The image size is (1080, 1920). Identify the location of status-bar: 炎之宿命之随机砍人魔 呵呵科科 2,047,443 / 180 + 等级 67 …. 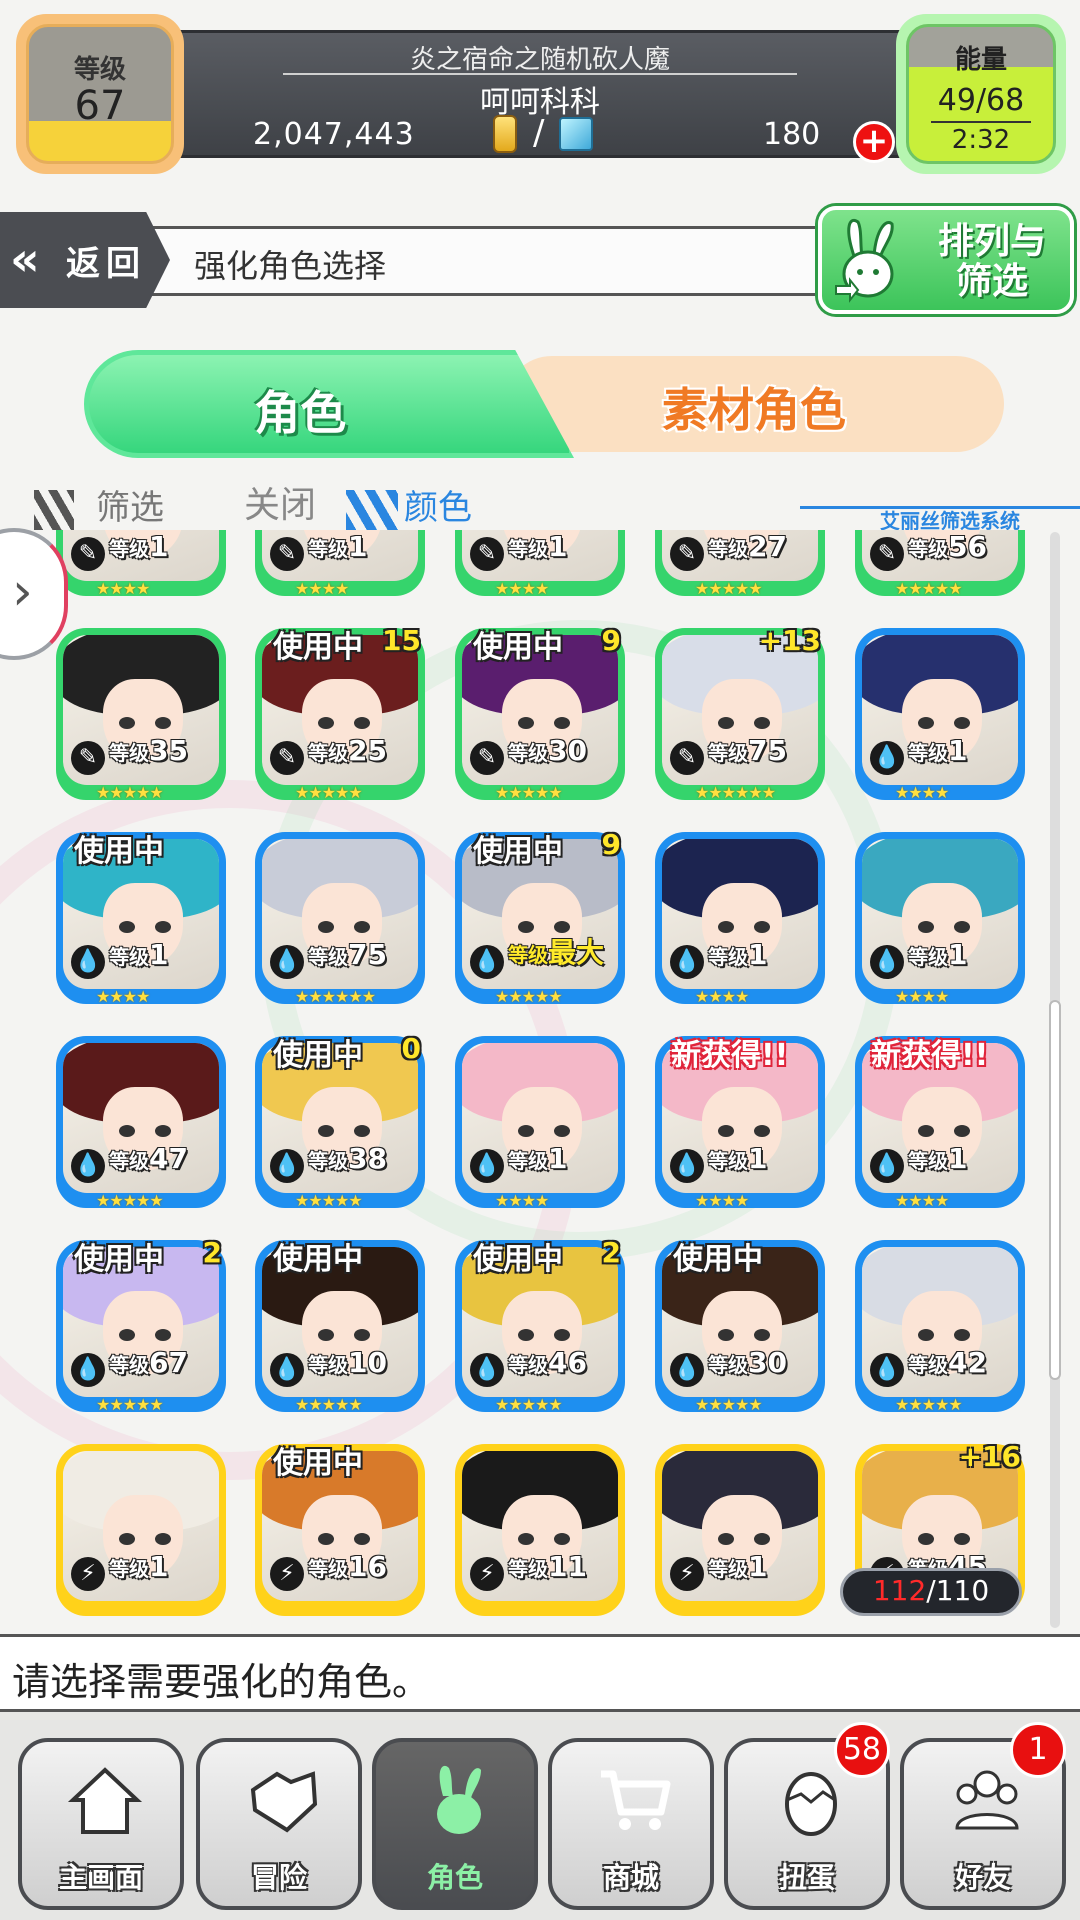
(540, 95).